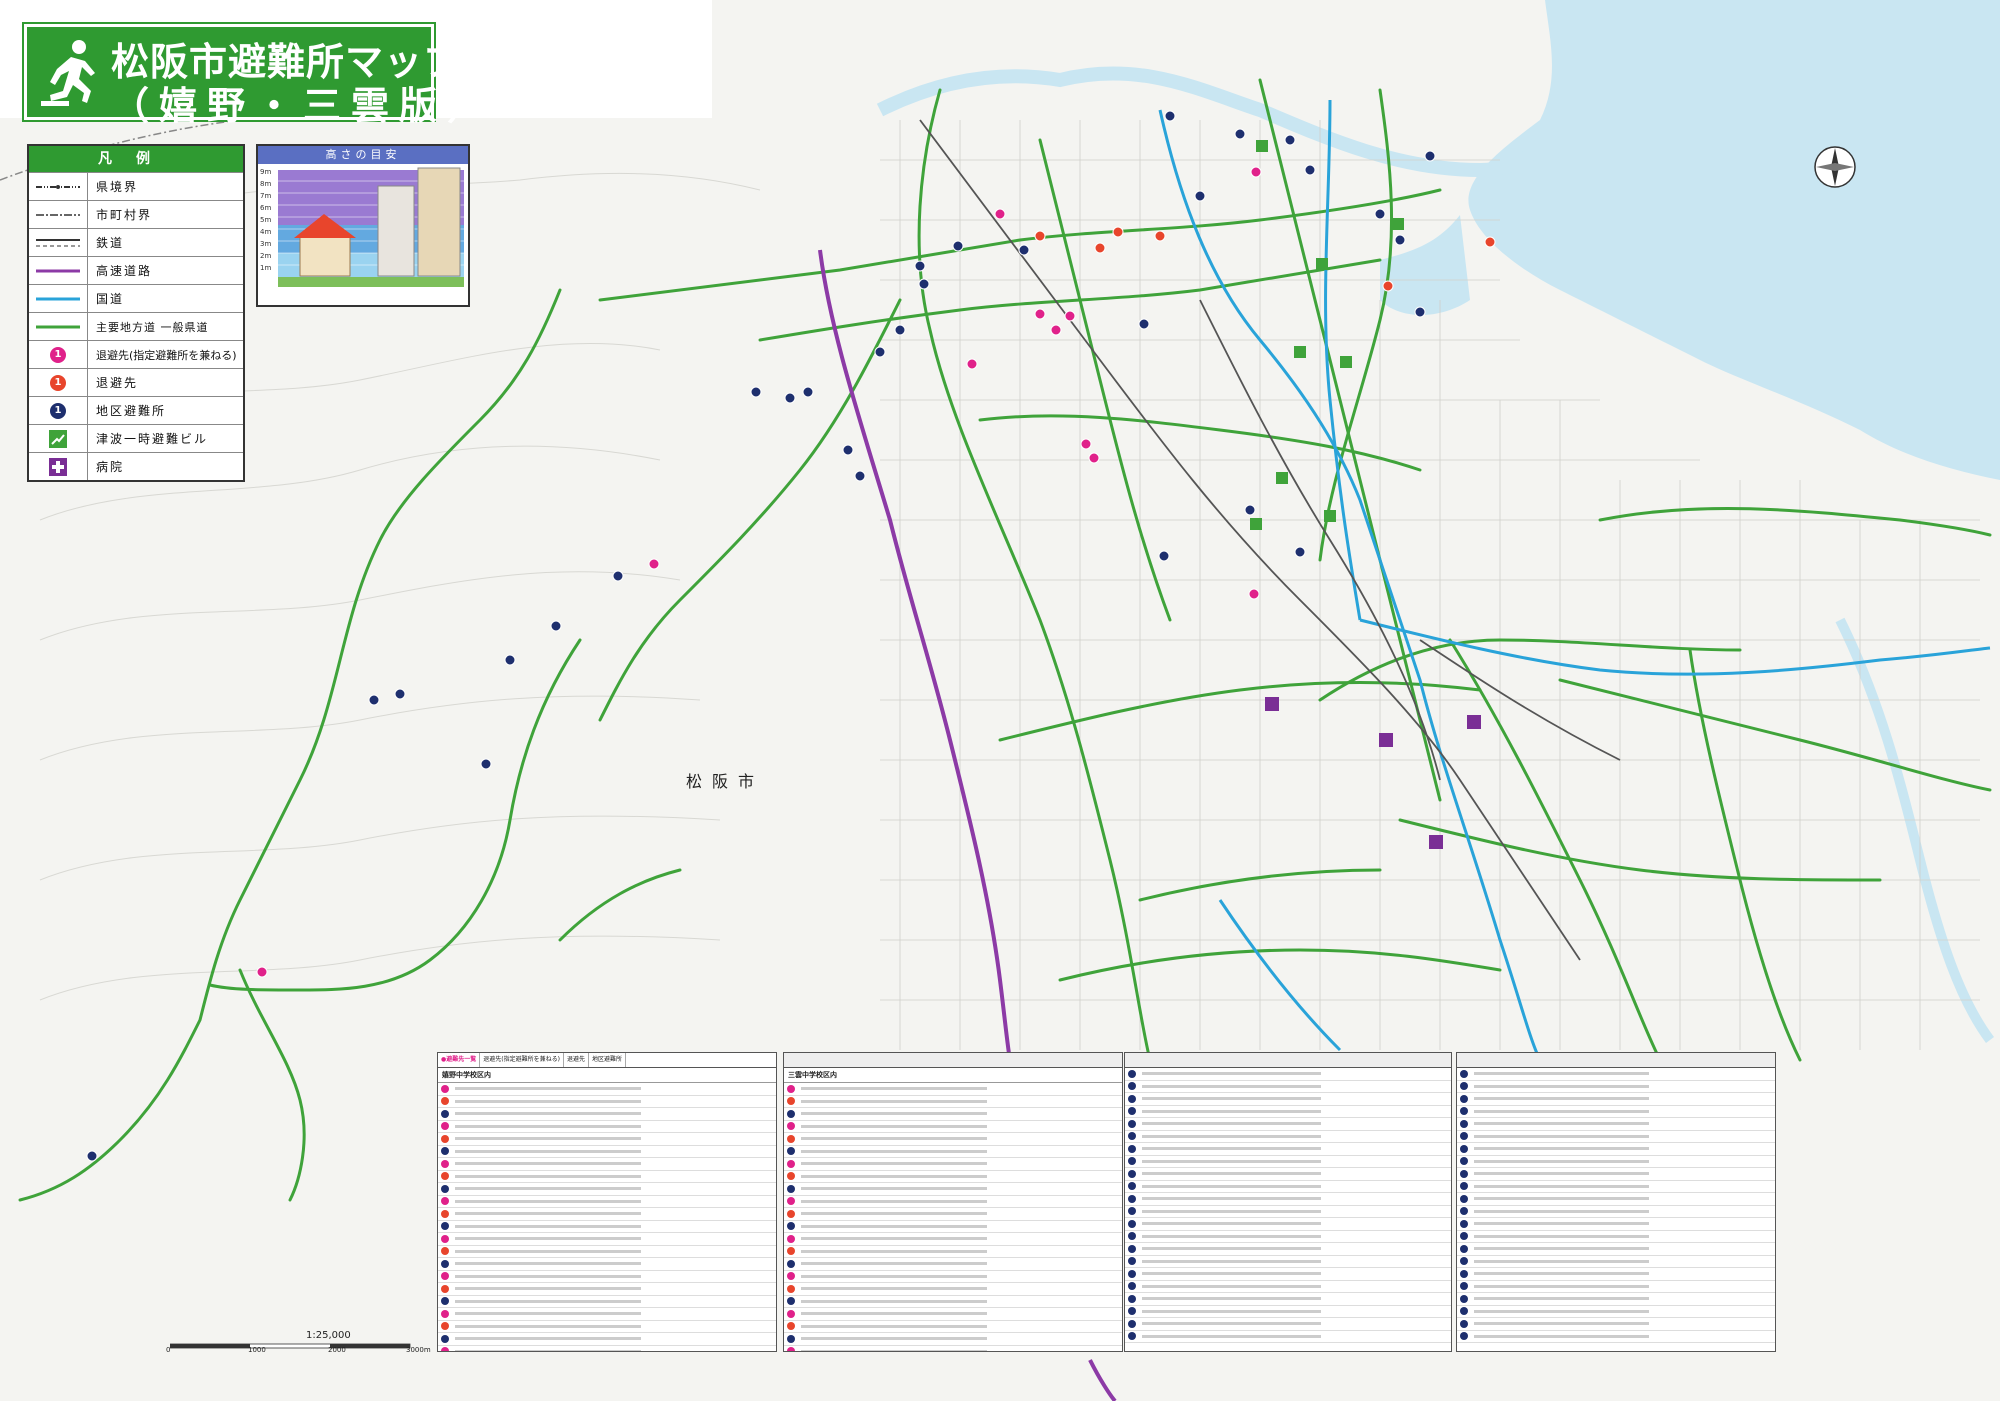  I want to click on table-rows, so click(1616, 1205).